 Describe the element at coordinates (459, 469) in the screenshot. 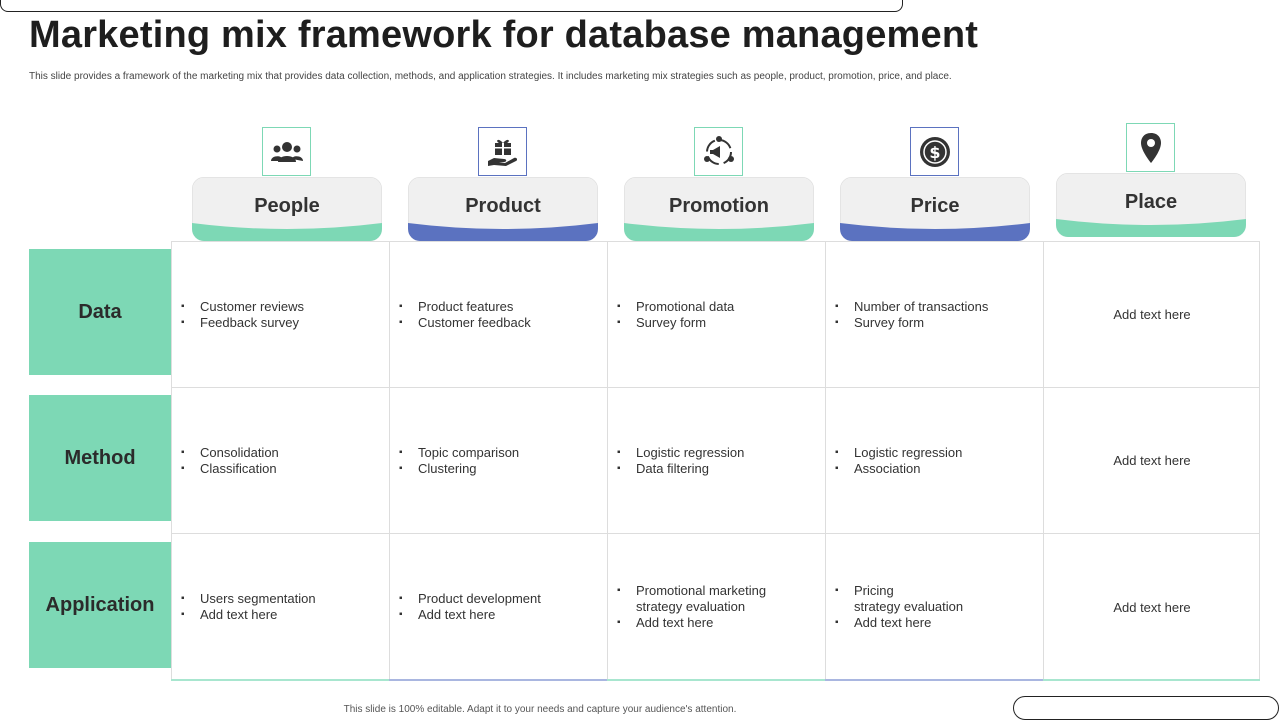

I see `list-item: Clustering` at that location.